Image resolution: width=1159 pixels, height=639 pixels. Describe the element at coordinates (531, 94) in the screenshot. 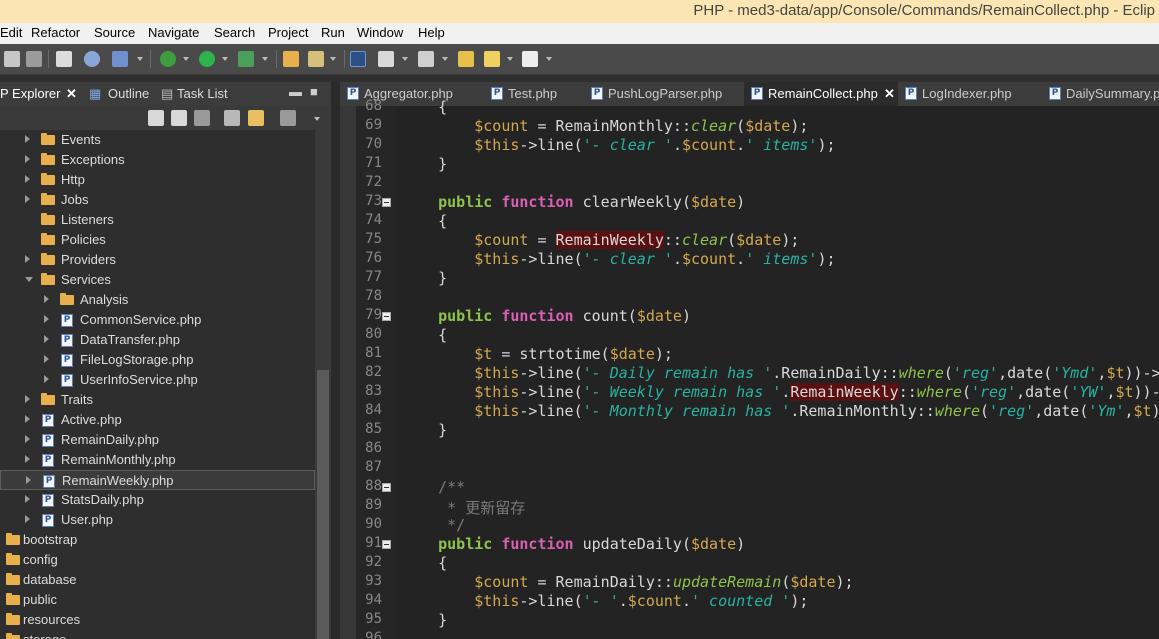

I see `editor-tab: P Test.php` at that location.